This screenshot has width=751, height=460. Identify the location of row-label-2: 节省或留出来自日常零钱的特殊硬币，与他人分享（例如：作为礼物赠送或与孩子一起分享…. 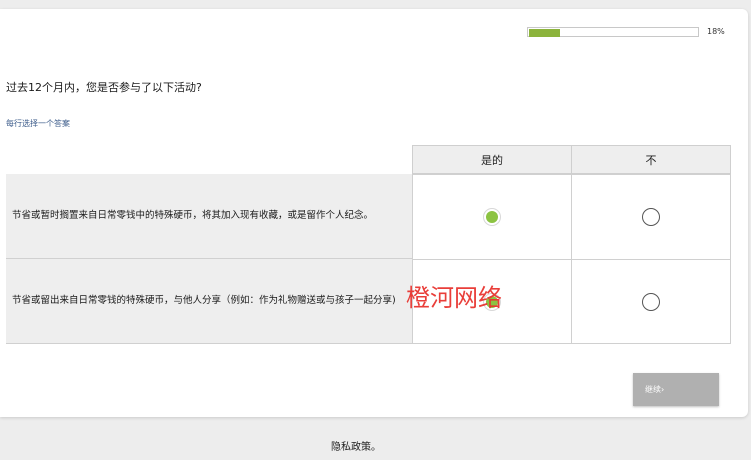
(209, 301).